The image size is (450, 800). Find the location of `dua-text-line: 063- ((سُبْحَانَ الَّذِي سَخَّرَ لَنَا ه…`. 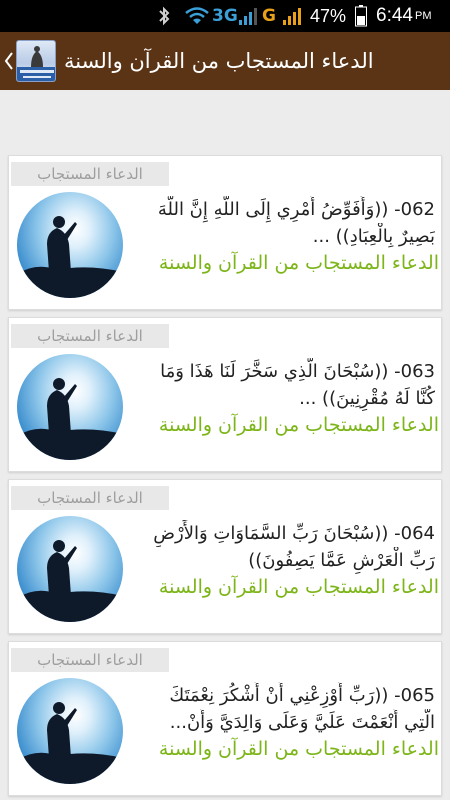

dua-text-line: 063- ((سُبْحَانَ الَّذِي سَخَّرَ لَنَا ه… is located at coordinates (297, 371).